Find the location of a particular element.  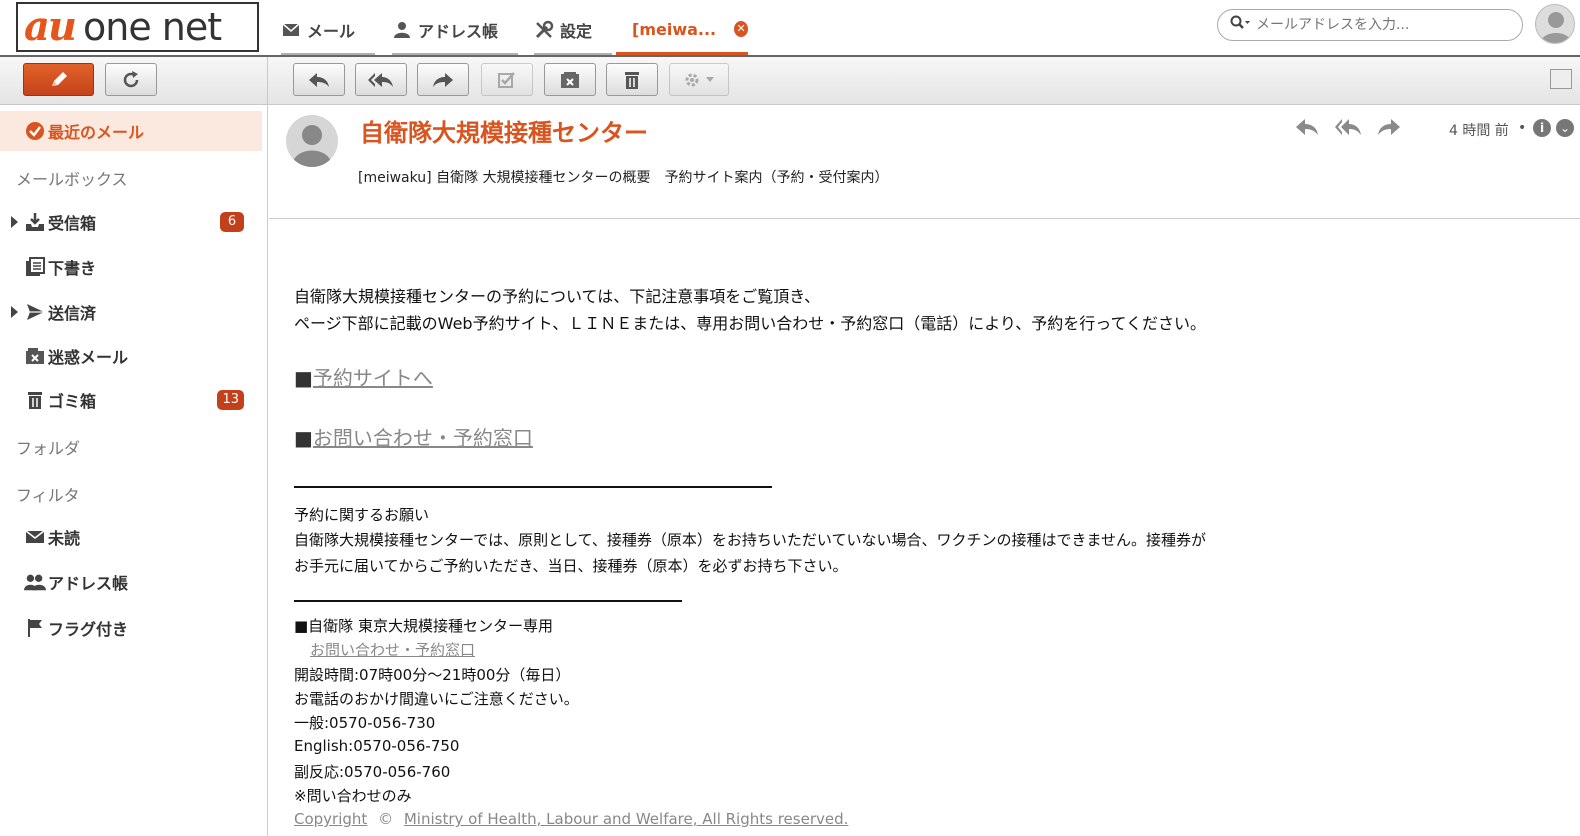

reply-button is located at coordinates (319, 79).